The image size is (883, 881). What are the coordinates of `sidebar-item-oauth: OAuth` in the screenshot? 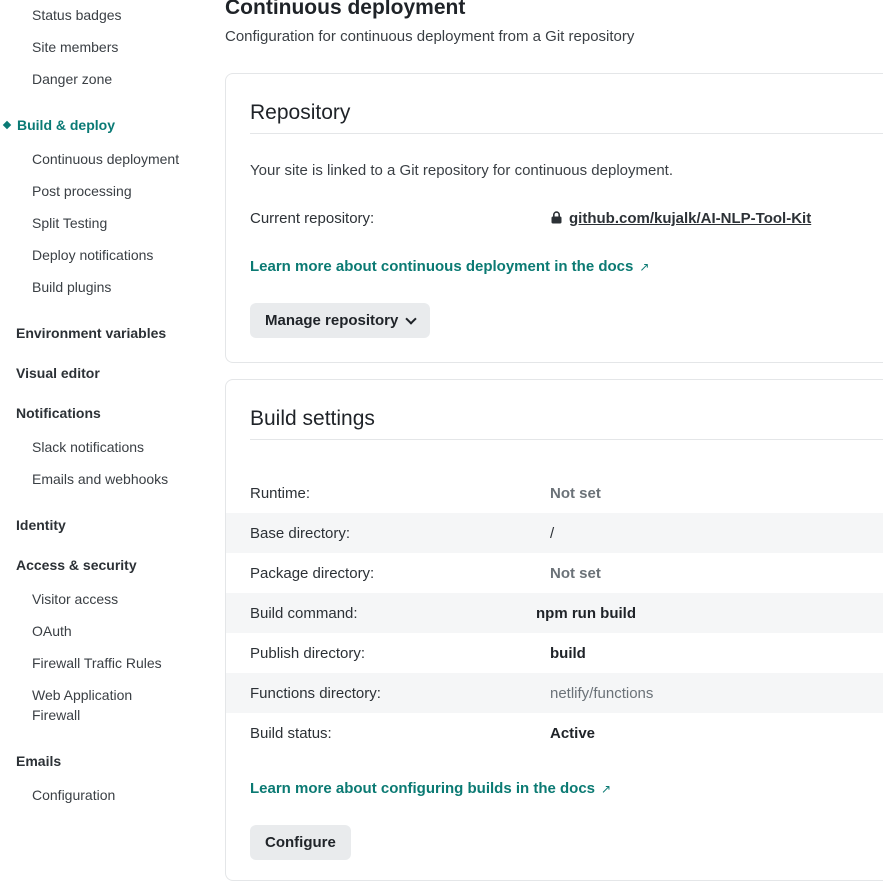 It's located at (52, 631).